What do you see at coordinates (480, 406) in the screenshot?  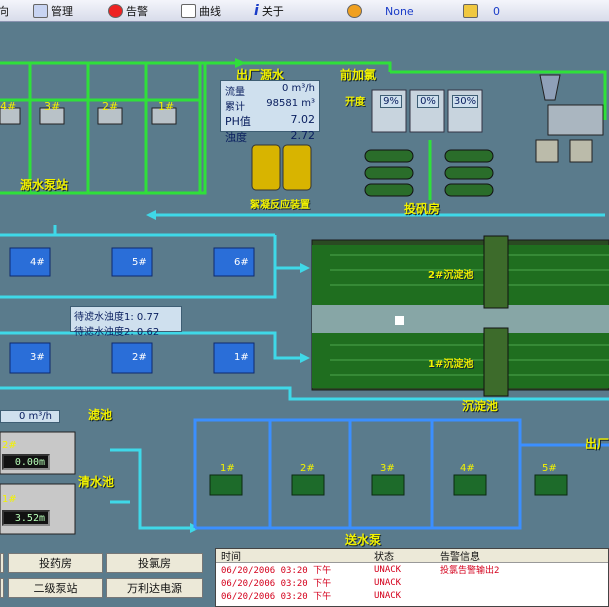 I see `sedimentation-label: 沉淀池` at bounding box center [480, 406].